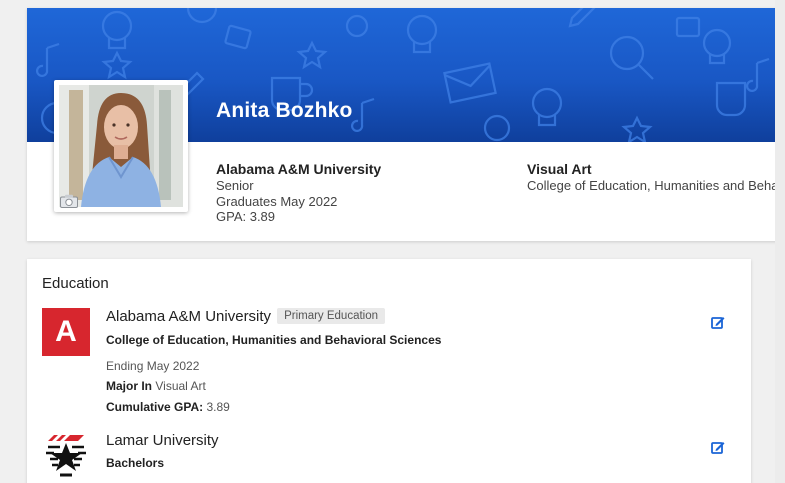 This screenshot has width=785, height=483. Describe the element at coordinates (155, 407) in the screenshot. I see `gpa-label: Cumulative GPA:` at that location.